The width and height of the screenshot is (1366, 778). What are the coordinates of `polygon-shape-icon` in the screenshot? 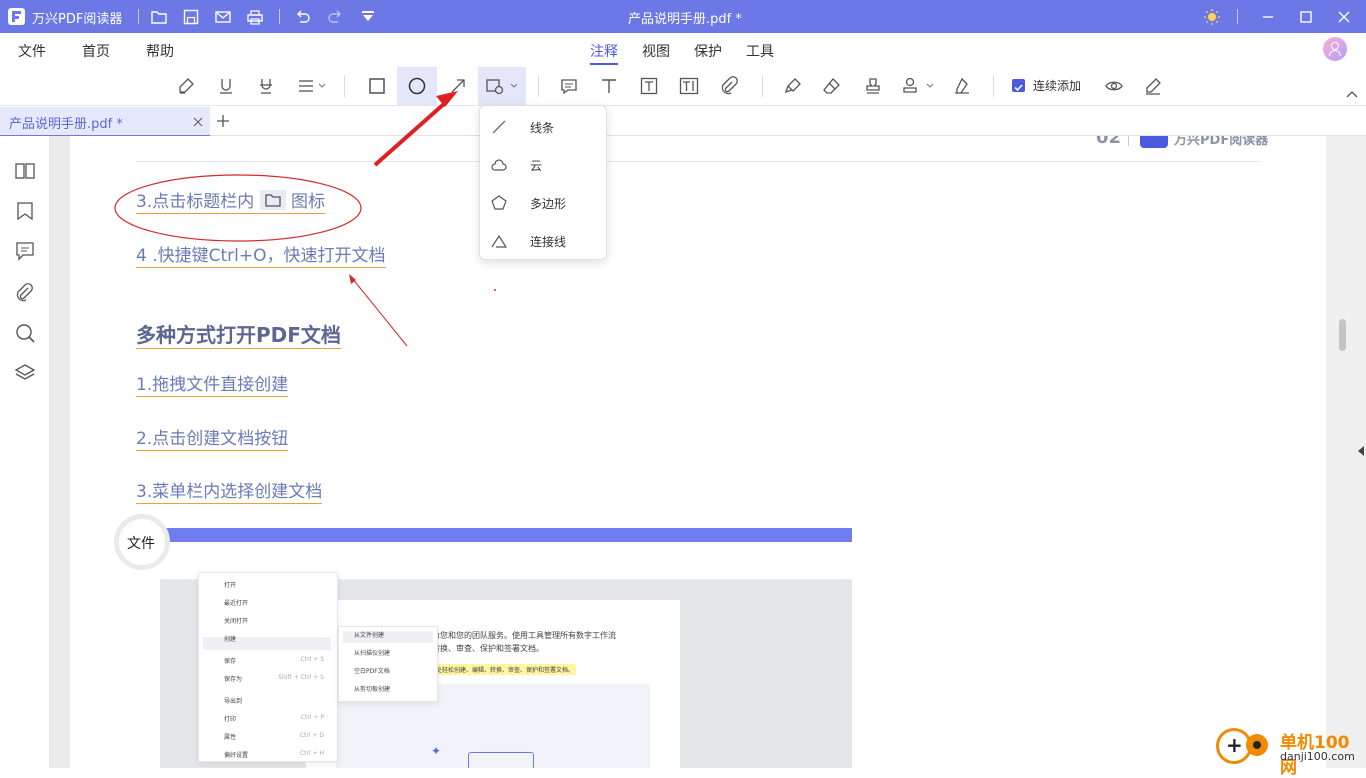 It's located at (499, 202).